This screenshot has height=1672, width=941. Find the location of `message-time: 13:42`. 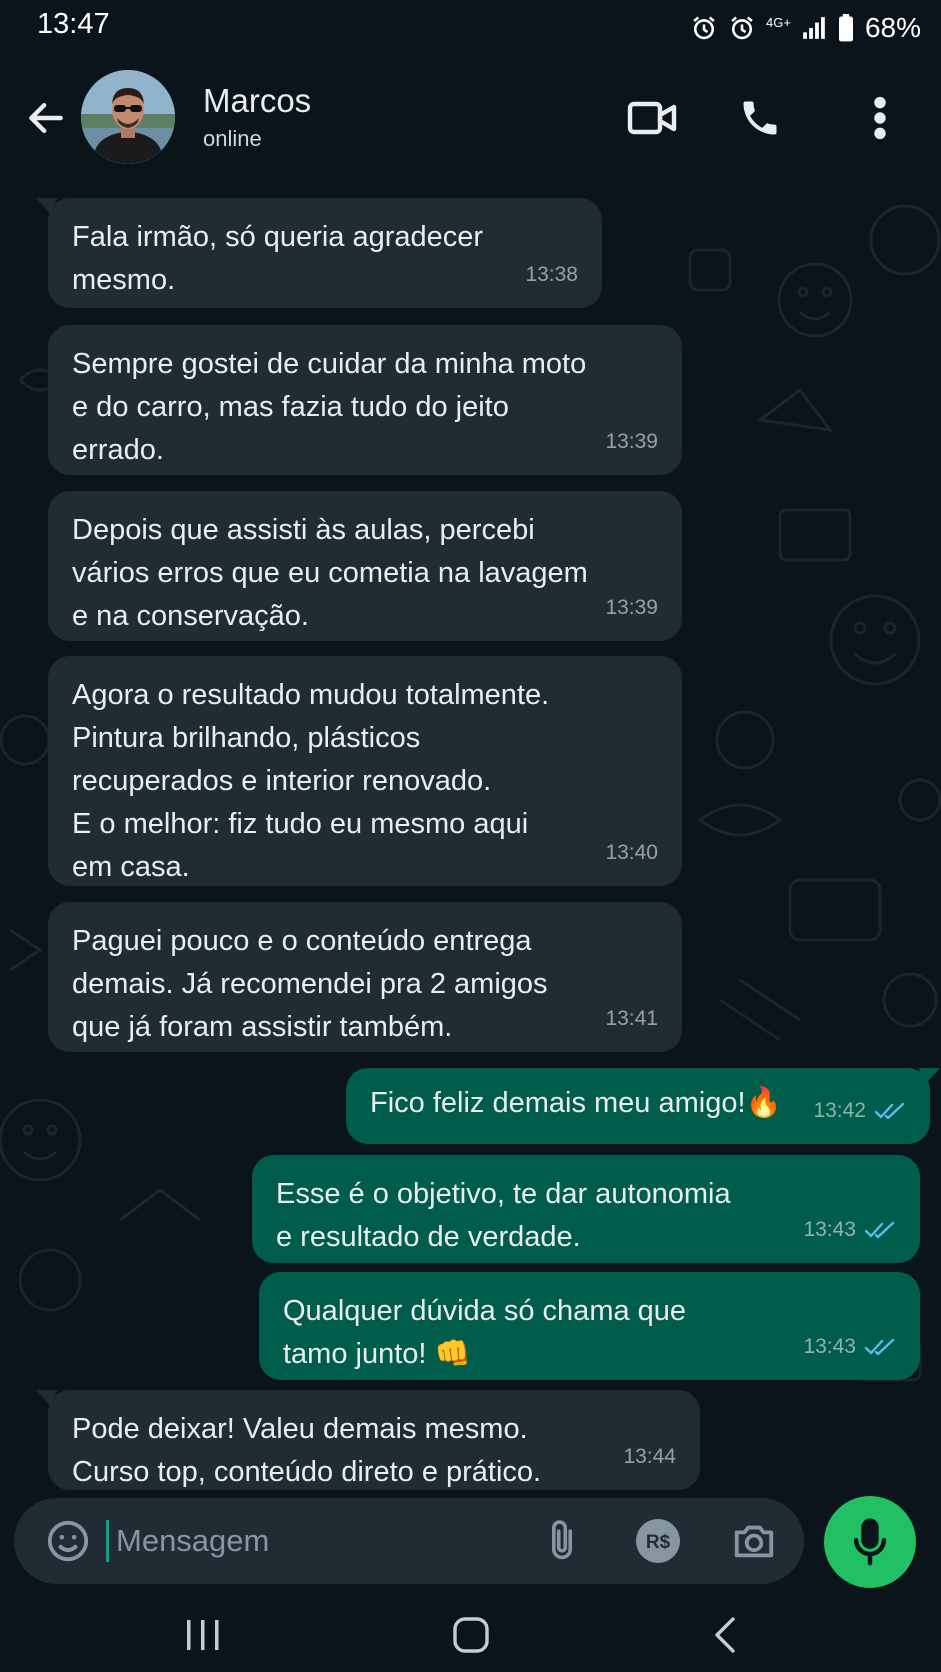

message-time: 13:42 is located at coordinates (839, 1110).